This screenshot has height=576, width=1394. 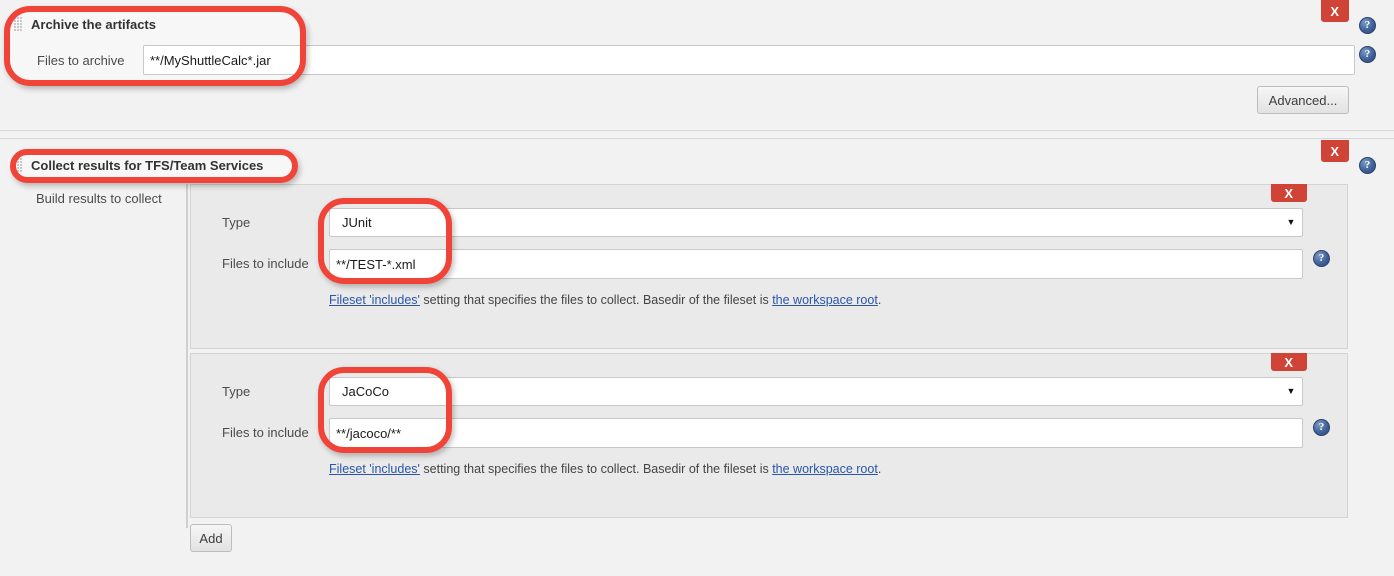 I want to click on help-icon-files-to-archive: ?, so click(x=1367, y=54).